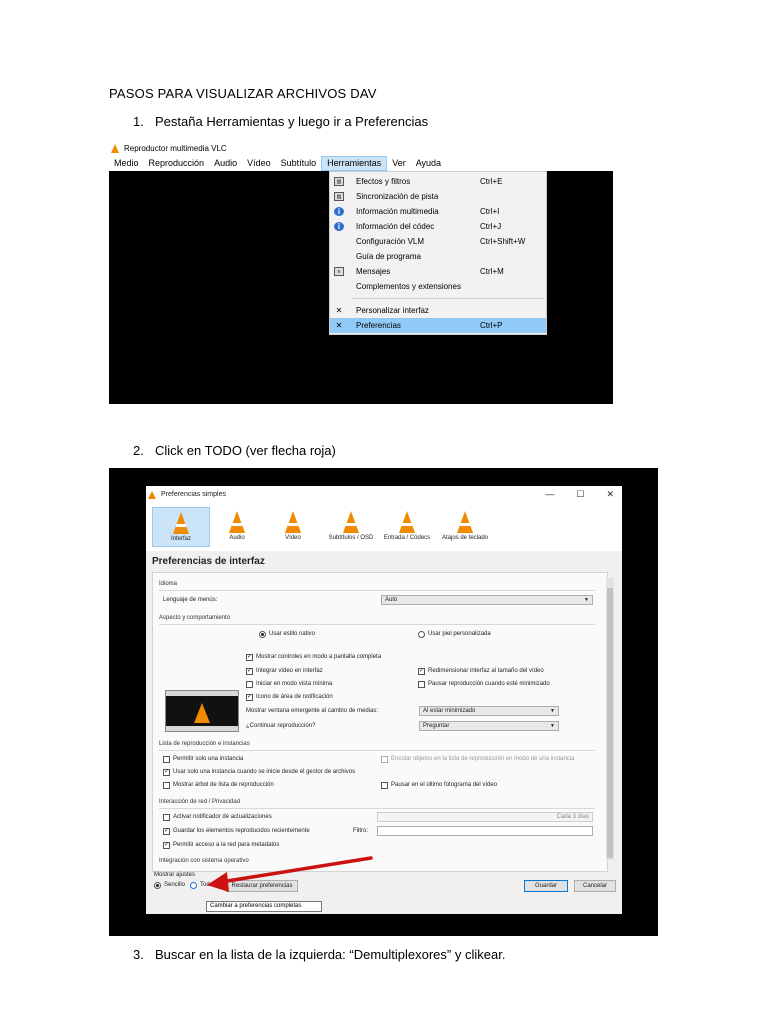 Image resolution: width=768 pixels, height=1024 pixels. I want to click on step-number: 1., so click(138, 121).